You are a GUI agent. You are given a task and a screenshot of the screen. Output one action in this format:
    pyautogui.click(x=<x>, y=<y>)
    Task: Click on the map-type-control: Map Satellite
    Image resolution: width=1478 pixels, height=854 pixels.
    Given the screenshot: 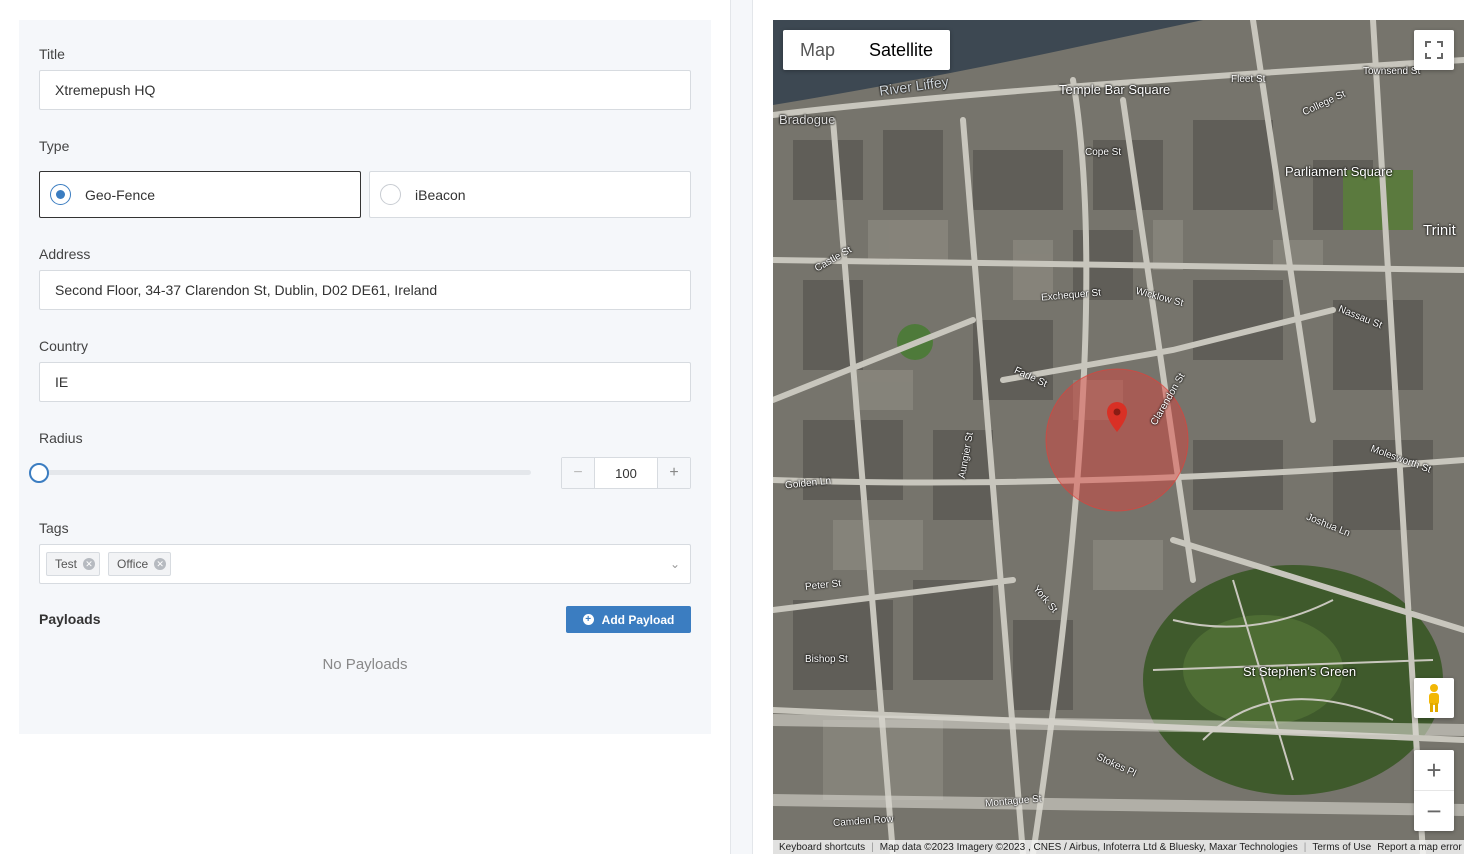 What is the action you would take?
    pyautogui.click(x=867, y=50)
    